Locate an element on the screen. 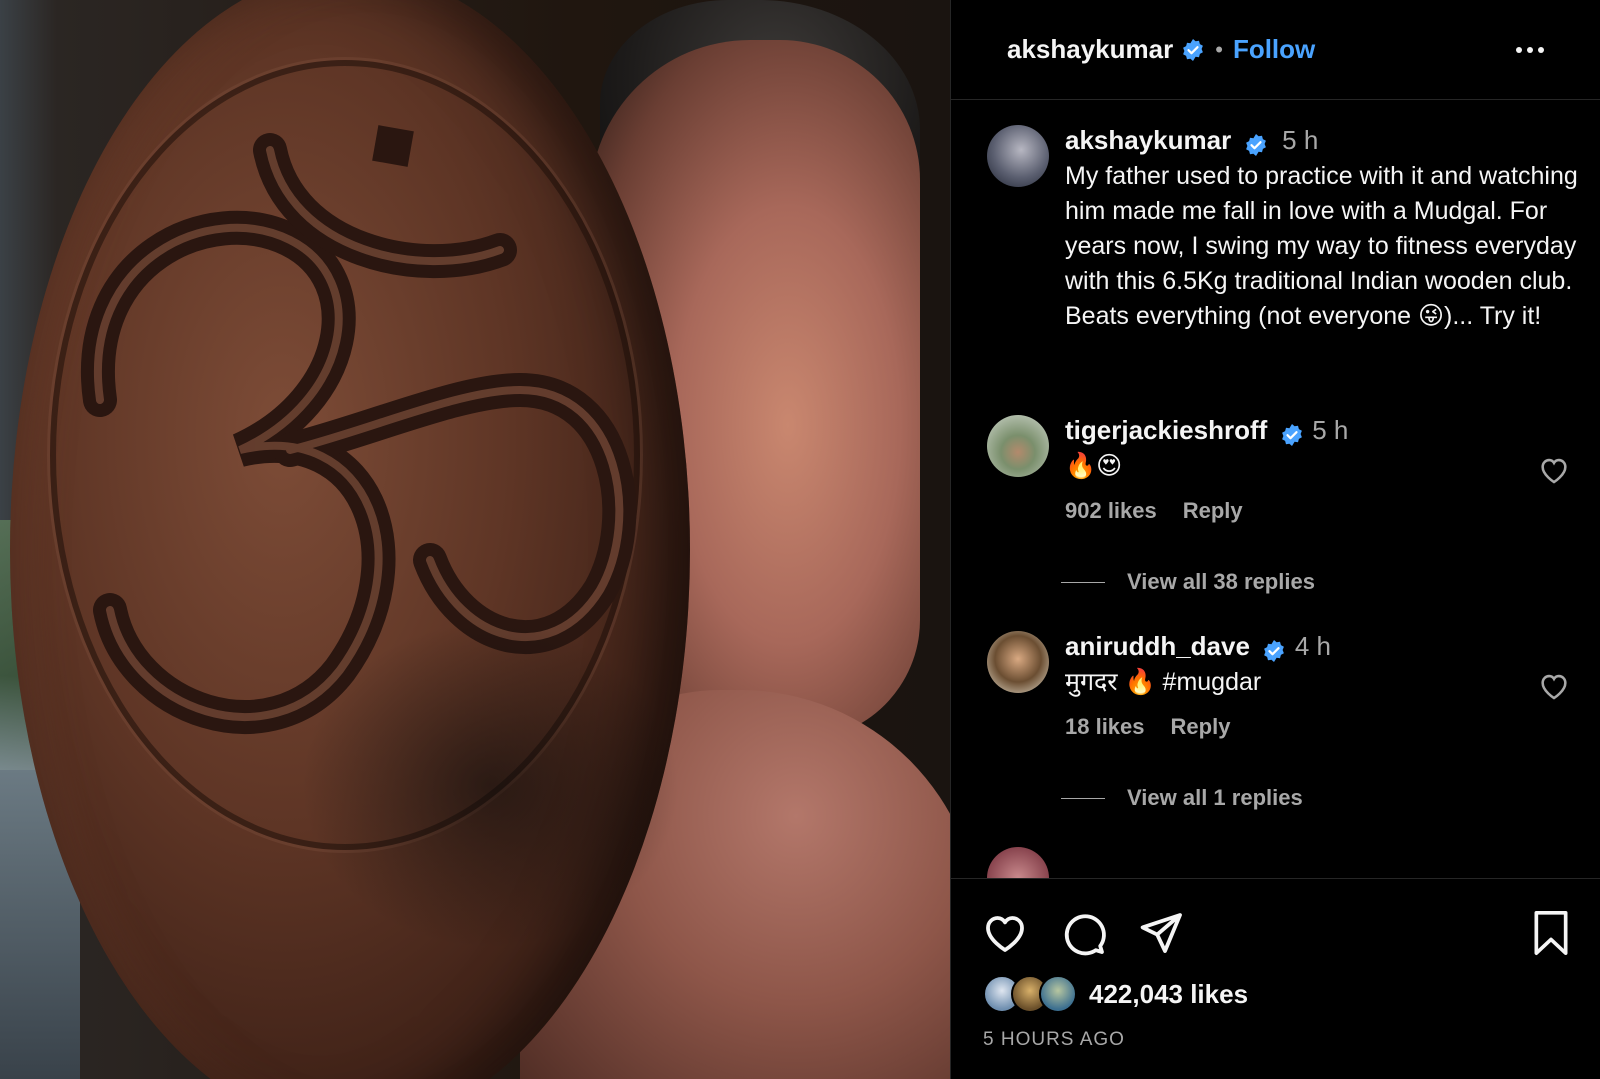  post-footer: 422,043 likes 5 HOURS AGO is located at coordinates (1275, 978).